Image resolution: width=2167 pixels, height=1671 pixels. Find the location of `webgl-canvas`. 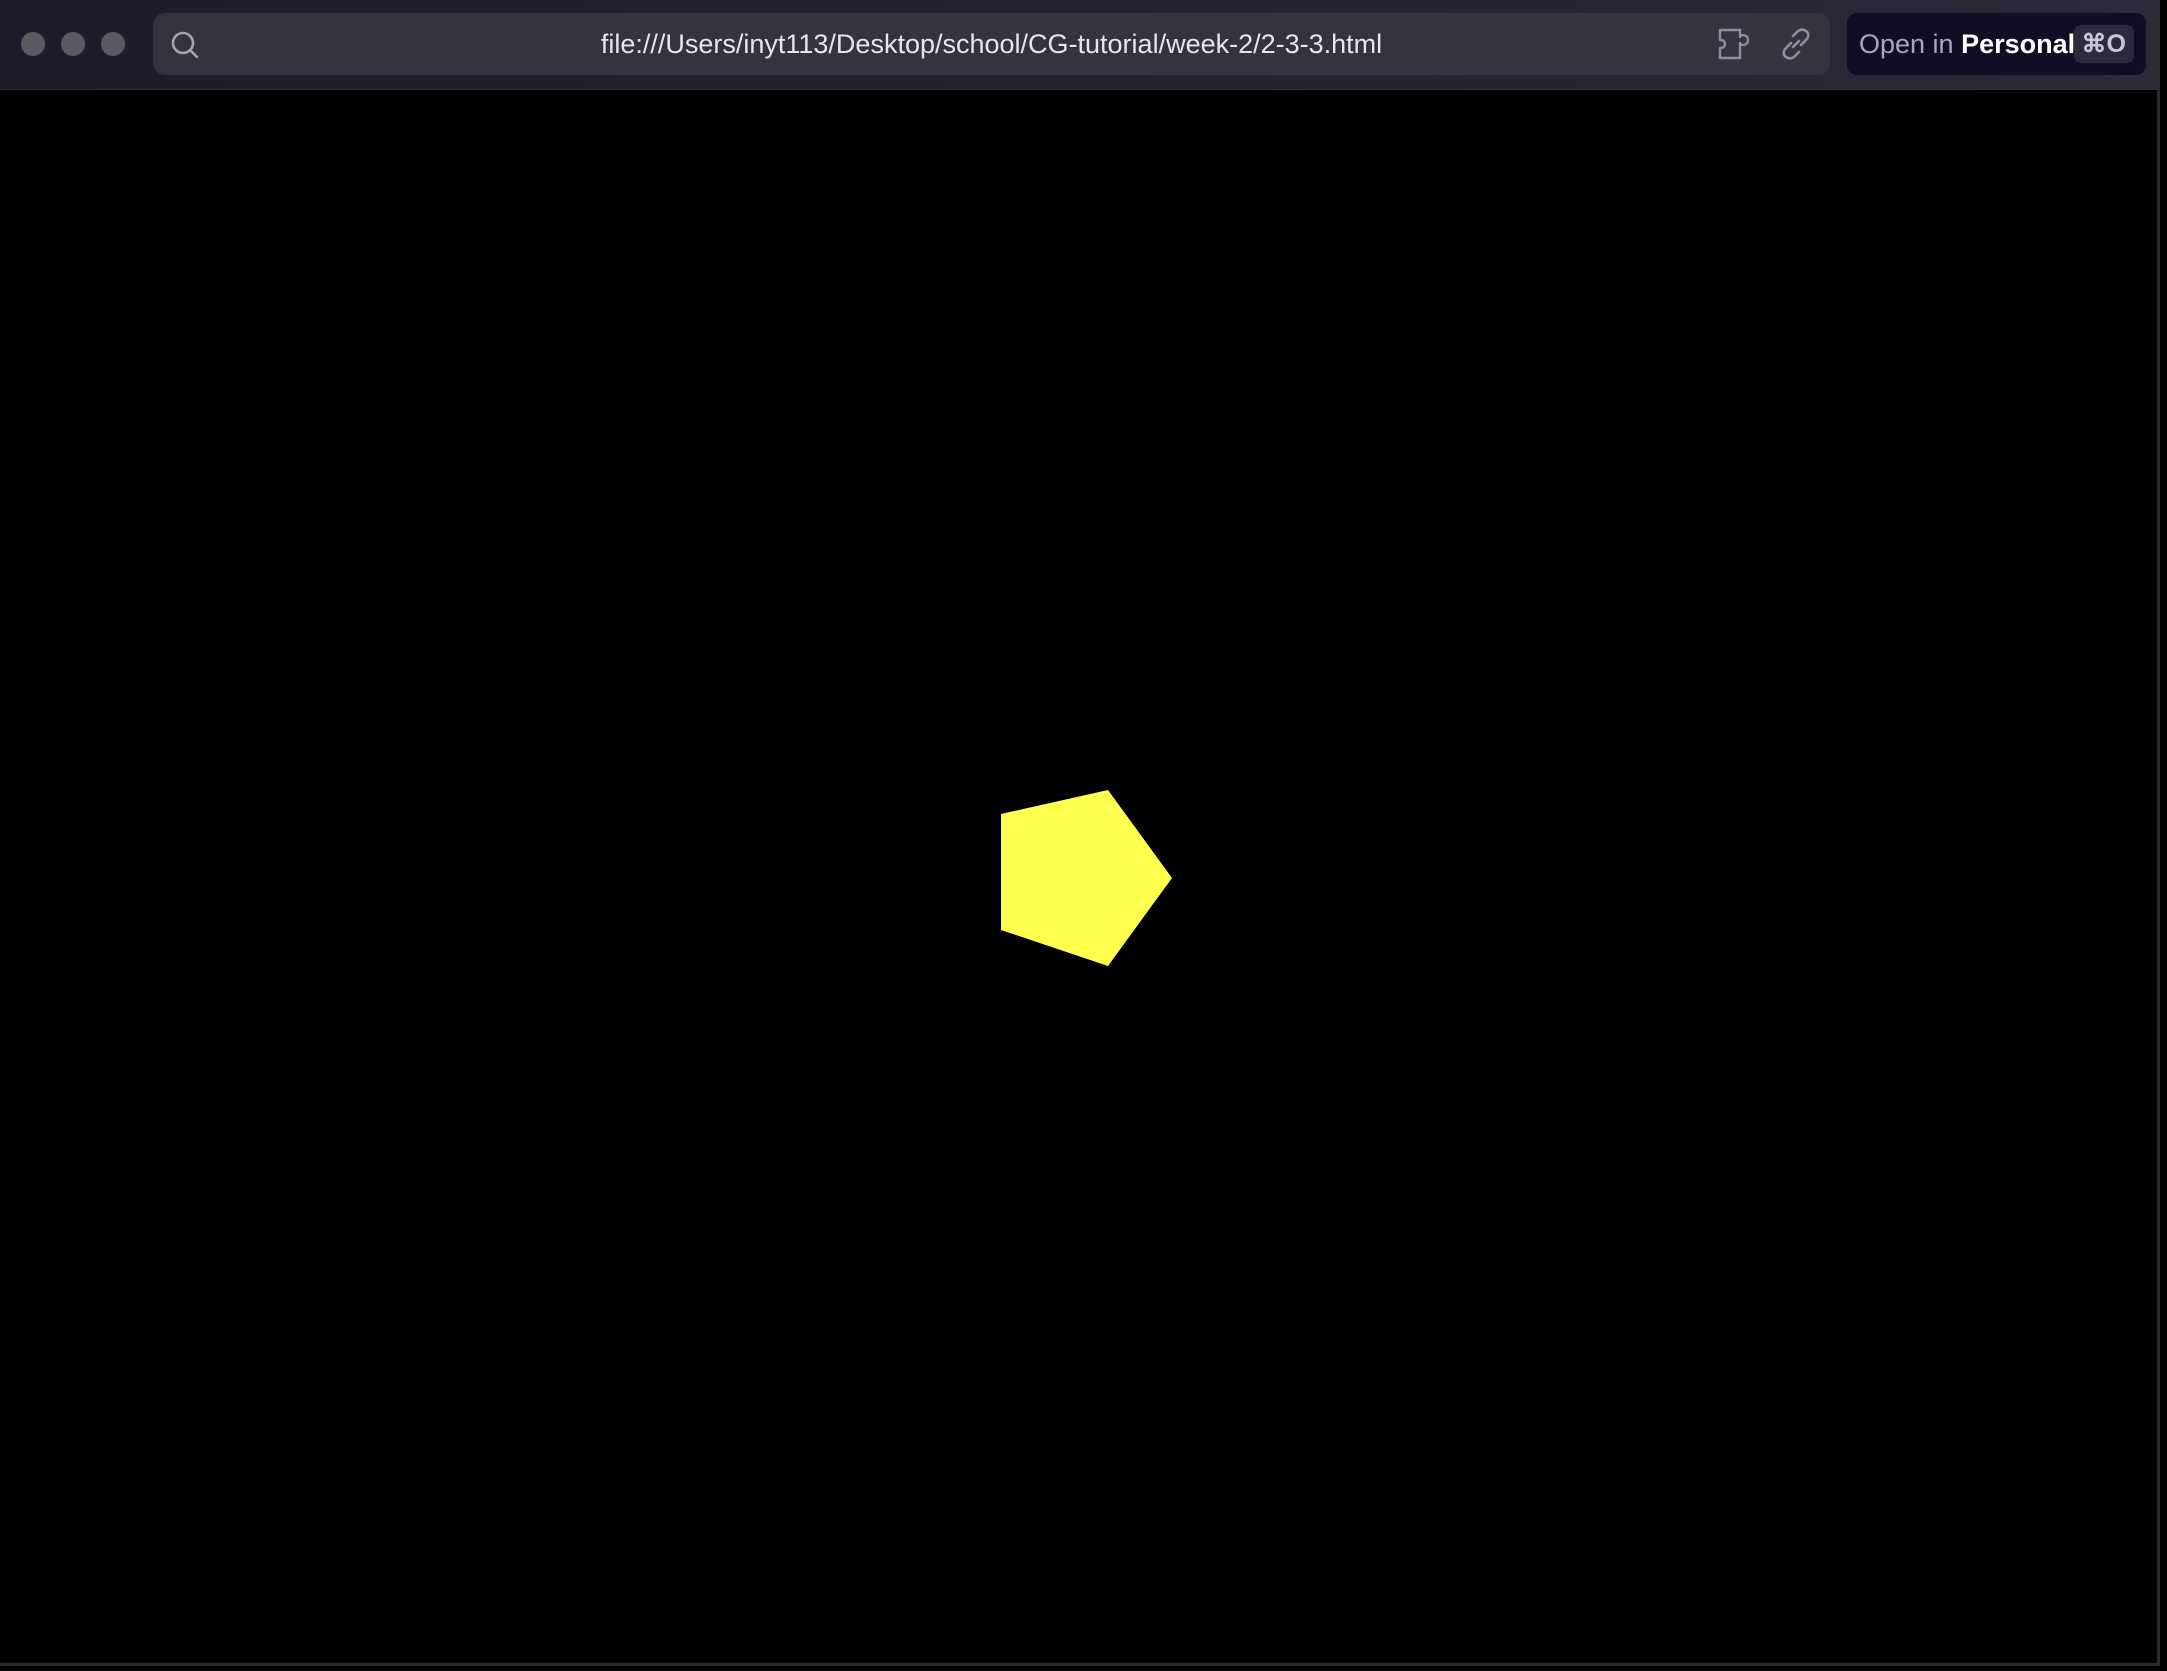

webgl-canvas is located at coordinates (1086, 878).